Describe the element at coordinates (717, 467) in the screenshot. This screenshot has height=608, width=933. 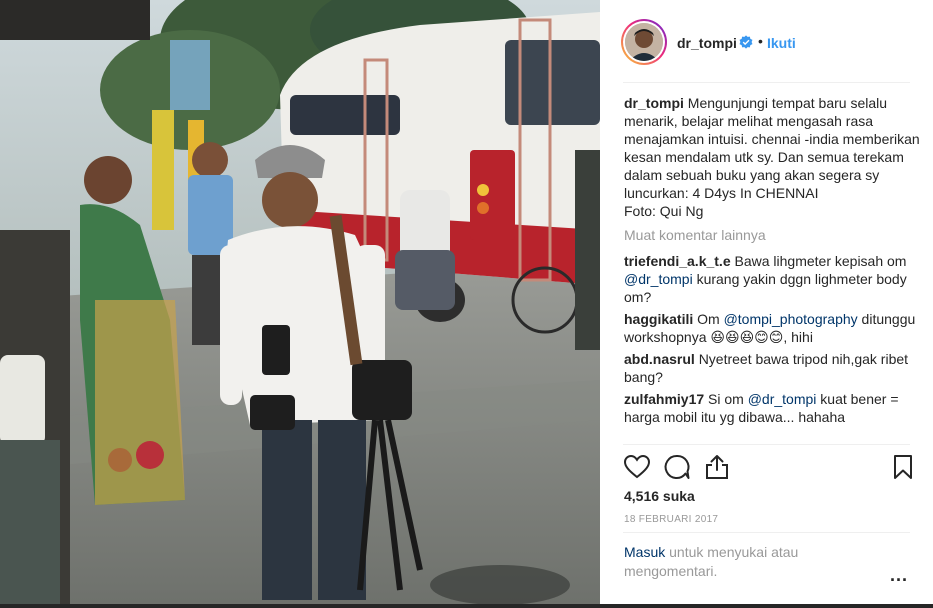
I see `share-icon` at that location.